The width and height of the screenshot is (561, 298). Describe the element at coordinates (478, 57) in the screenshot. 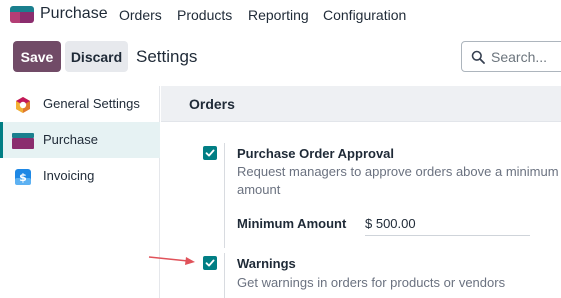

I see `search-icon` at that location.